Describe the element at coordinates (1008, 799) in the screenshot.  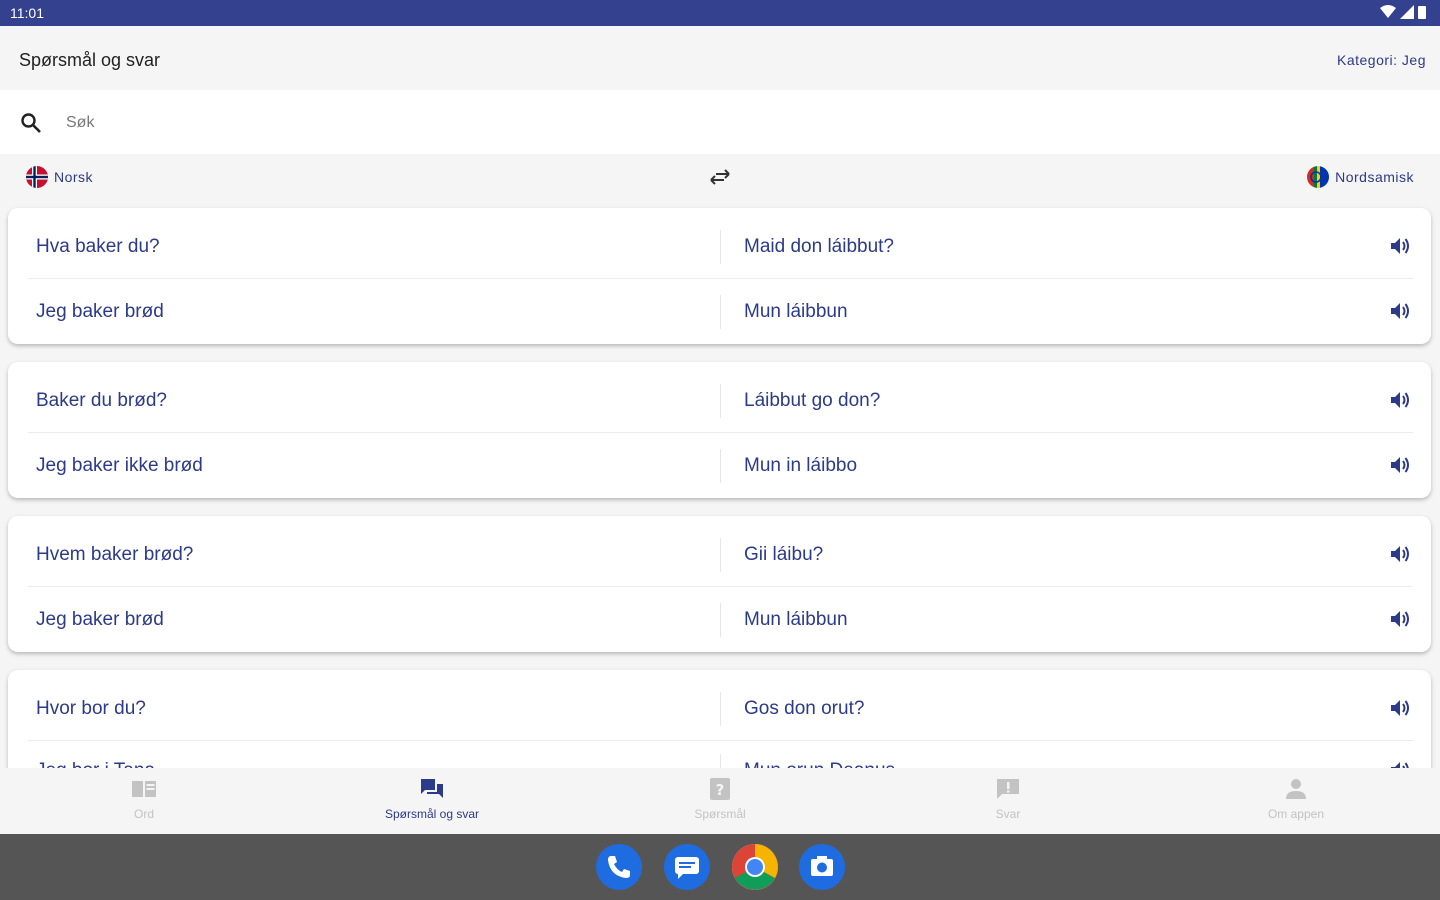
I see `nav-svar: Svar` at that location.